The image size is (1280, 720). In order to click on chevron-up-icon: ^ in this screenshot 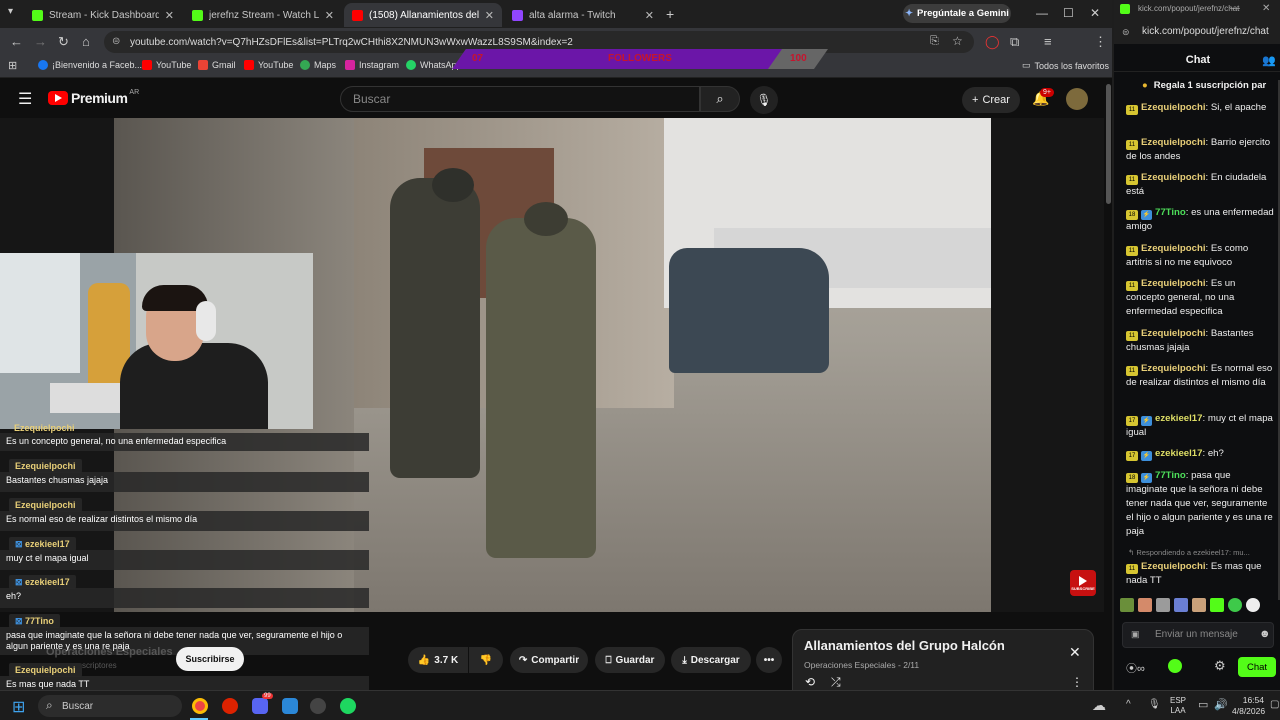, I will do `click(1128, 704)`.